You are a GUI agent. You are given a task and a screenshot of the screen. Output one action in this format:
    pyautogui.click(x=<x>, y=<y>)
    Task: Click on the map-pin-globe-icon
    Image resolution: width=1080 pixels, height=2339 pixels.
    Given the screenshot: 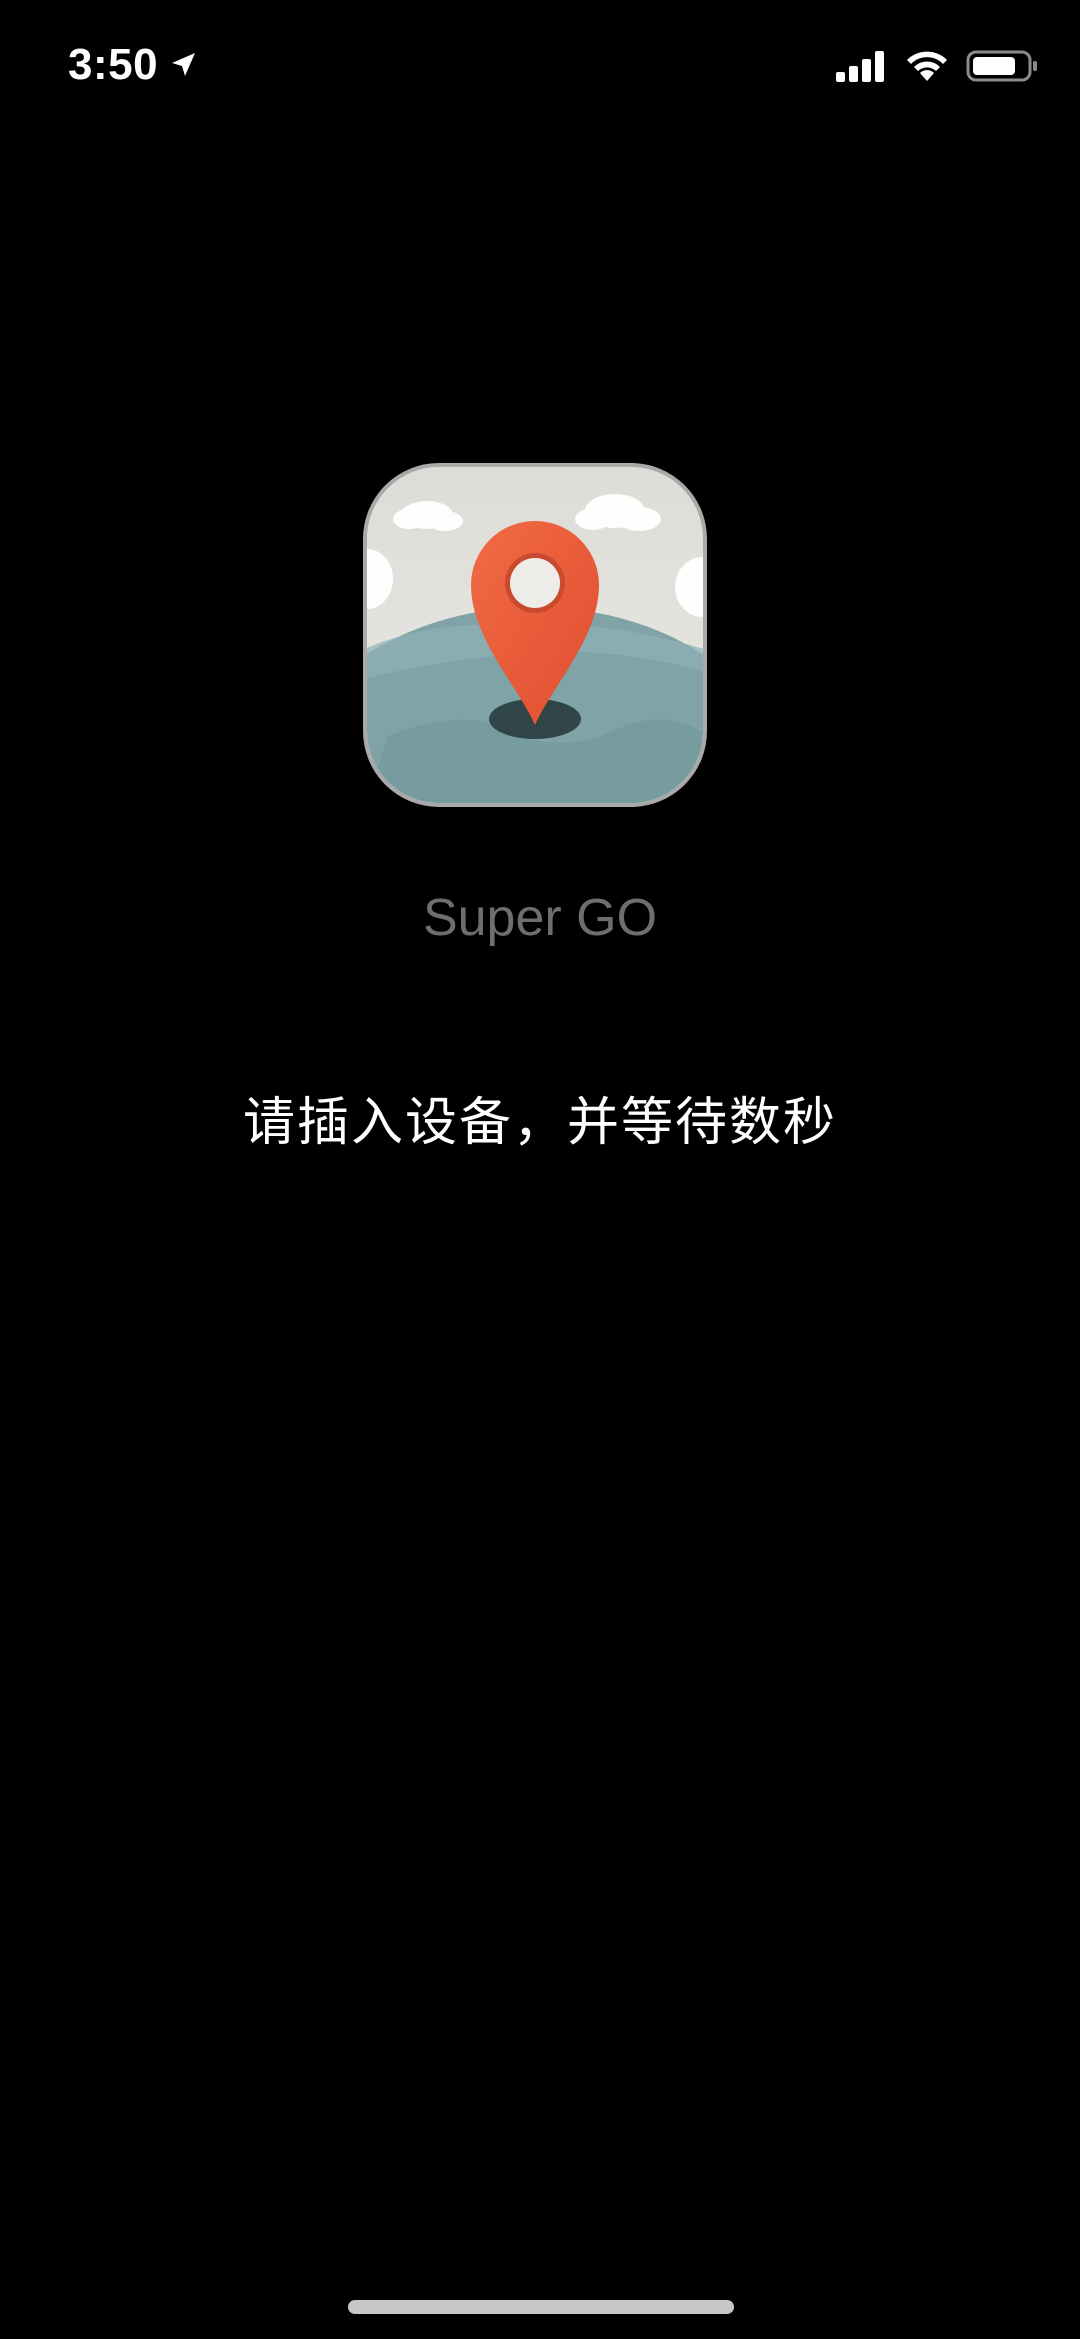 What is the action you would take?
    pyautogui.click(x=535, y=635)
    